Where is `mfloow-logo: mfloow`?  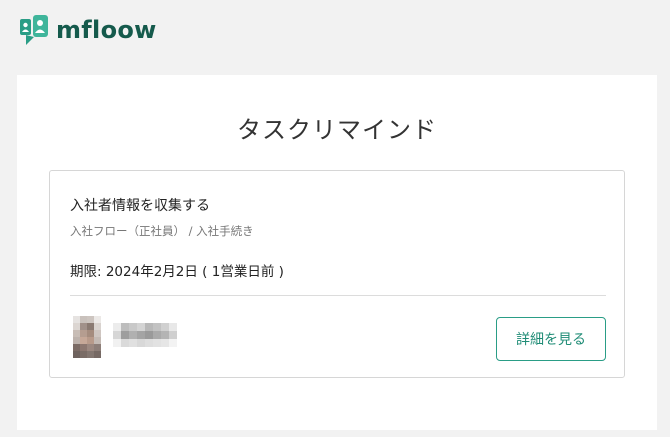 mfloow-logo: mfloow is located at coordinates (87, 30).